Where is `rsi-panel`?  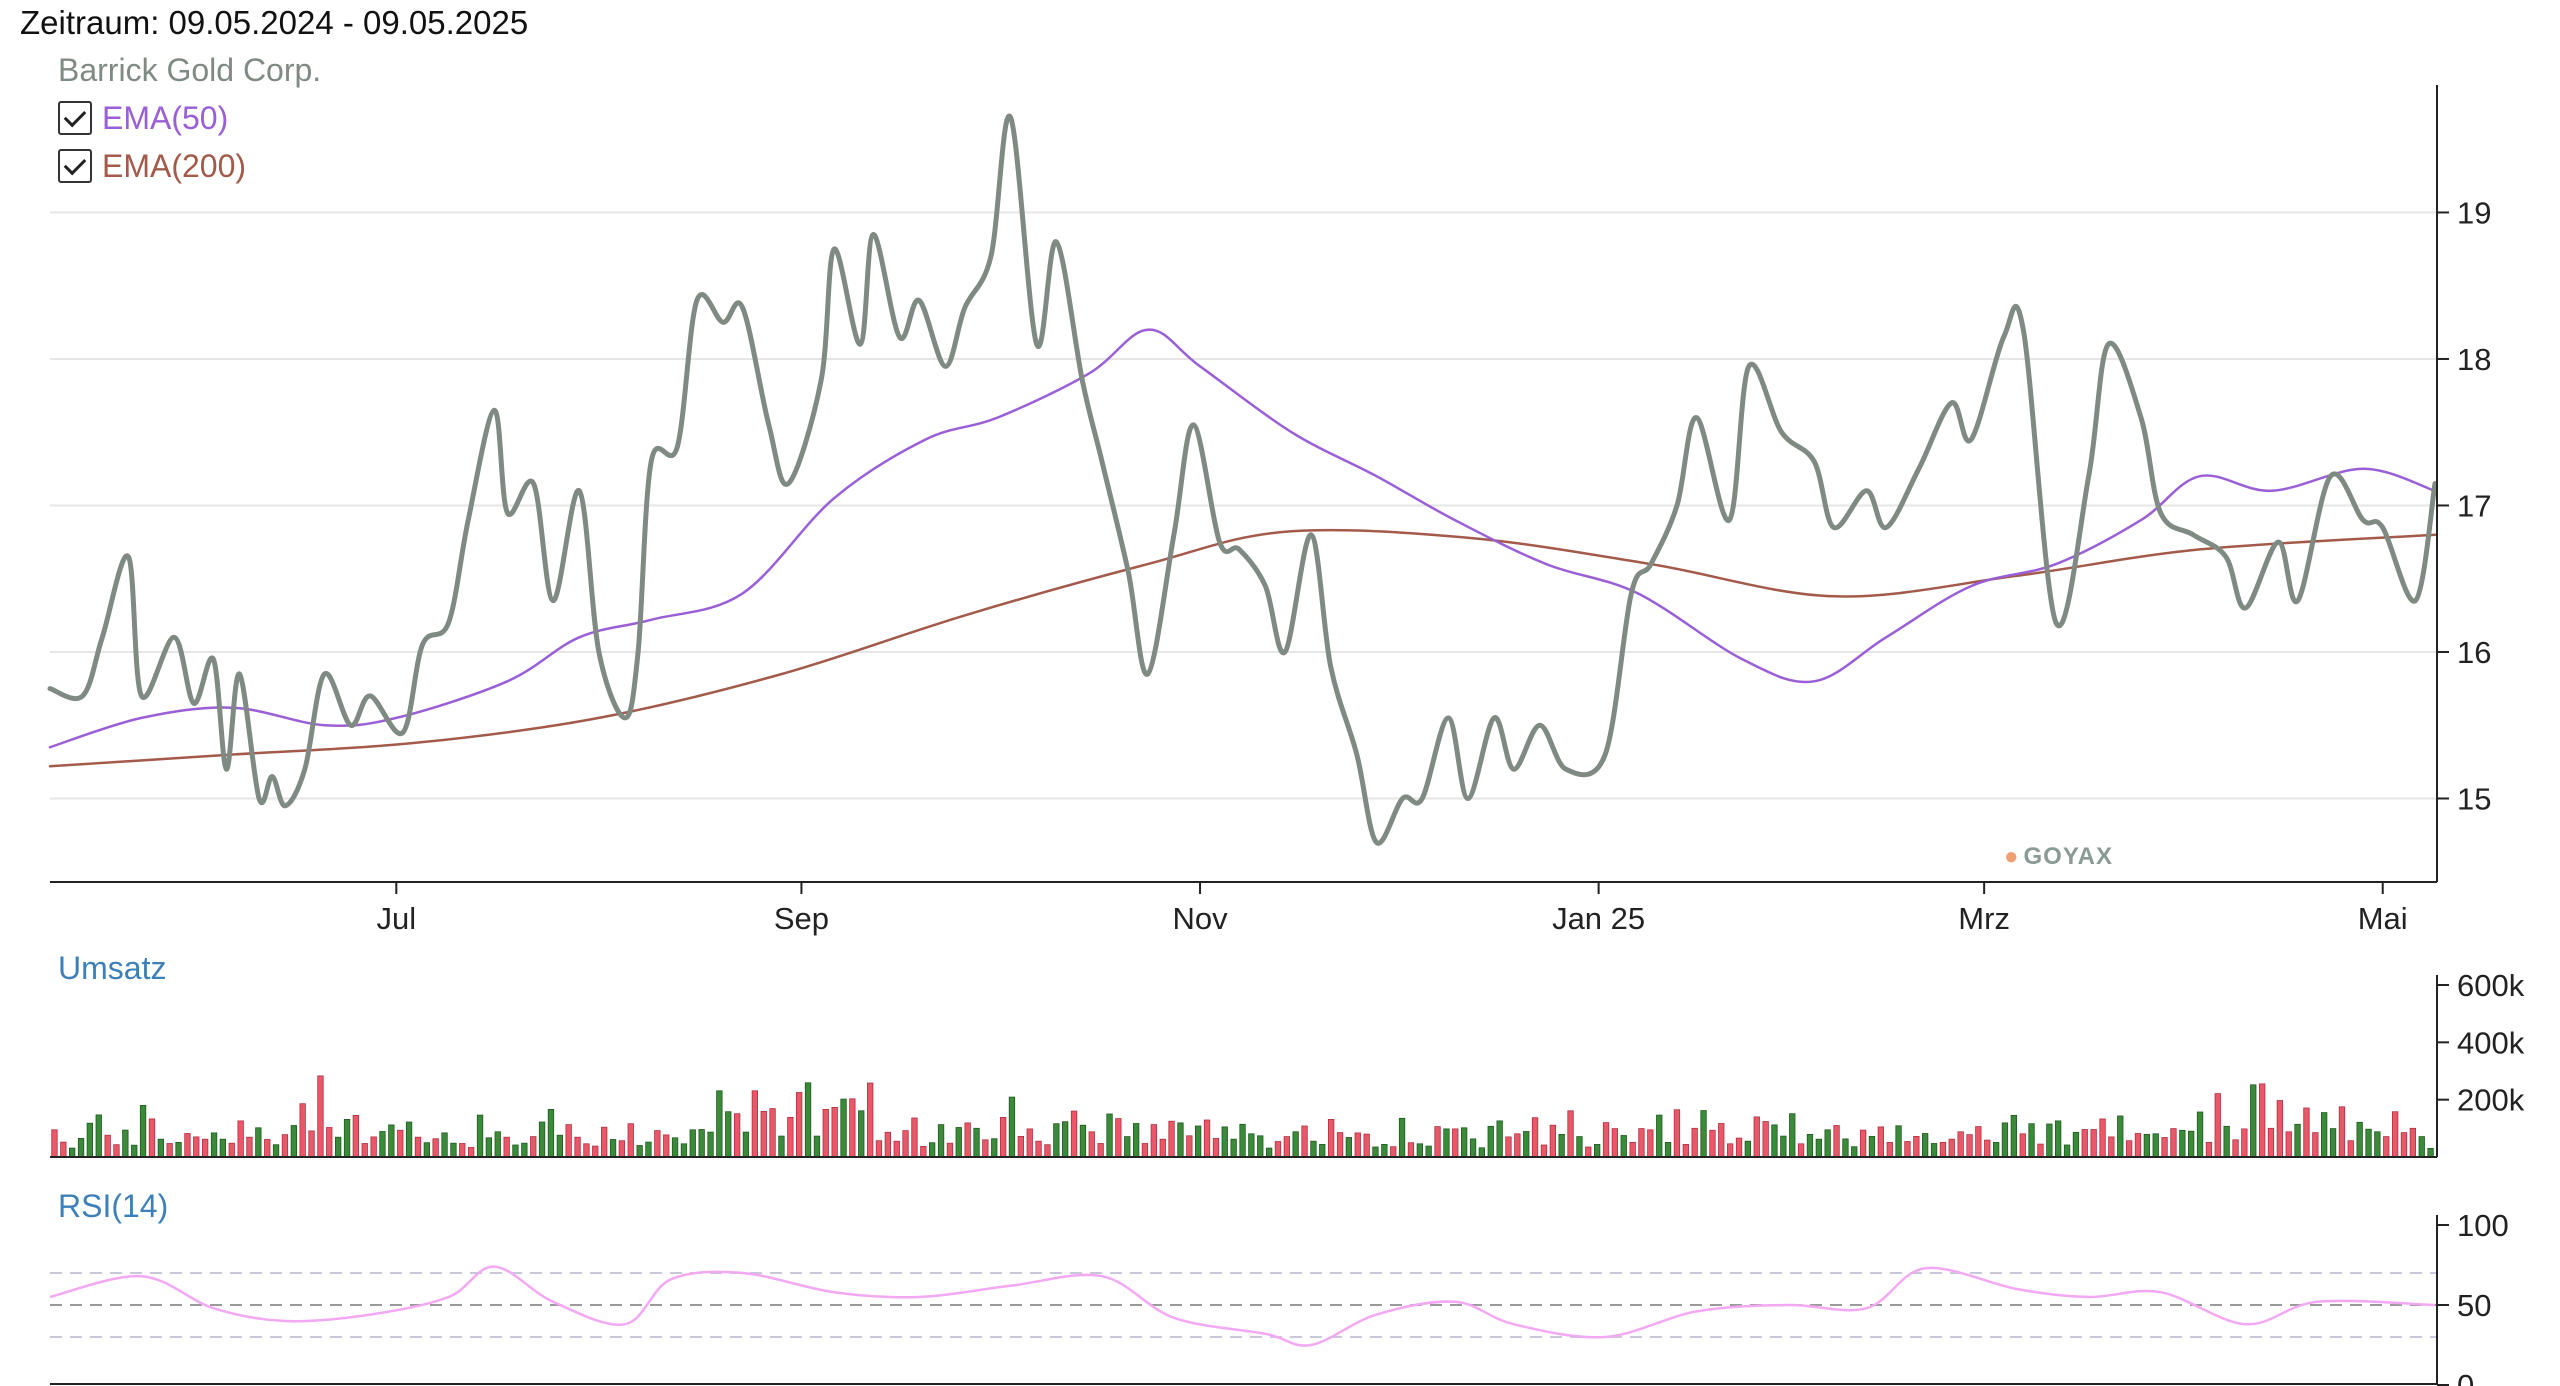 rsi-panel is located at coordinates (1243, 1306).